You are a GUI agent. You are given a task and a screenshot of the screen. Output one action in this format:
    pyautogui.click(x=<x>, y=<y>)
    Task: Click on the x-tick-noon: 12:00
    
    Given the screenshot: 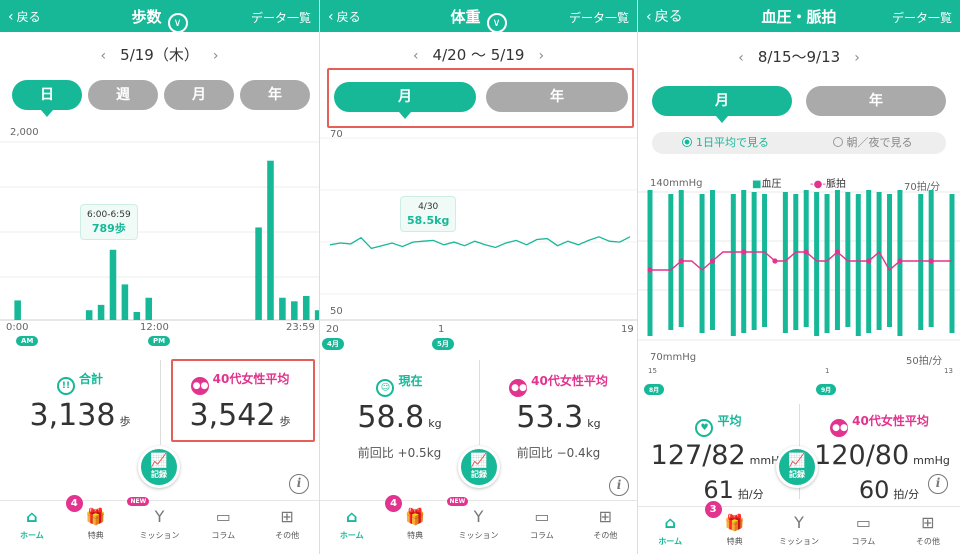 What is the action you would take?
    pyautogui.click(x=154, y=327)
    